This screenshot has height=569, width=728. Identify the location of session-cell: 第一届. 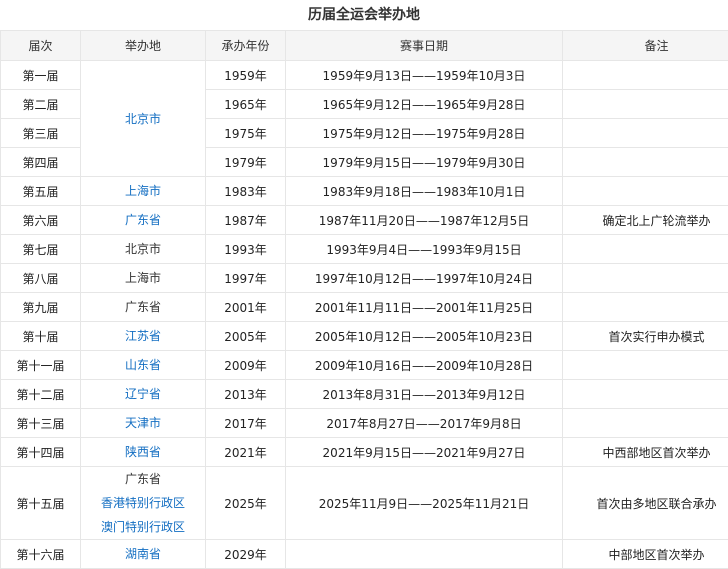
(41, 75).